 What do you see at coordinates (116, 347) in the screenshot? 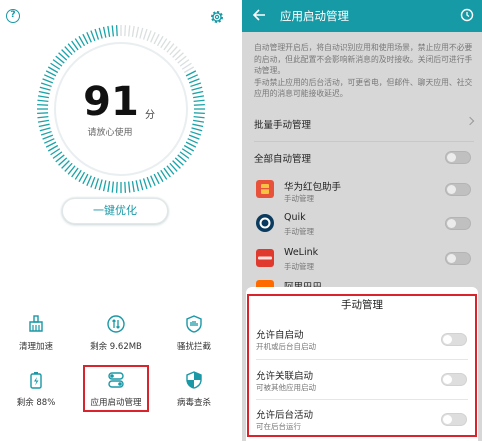
I see `tool-label: 剩余 9.62MB` at bounding box center [116, 347].